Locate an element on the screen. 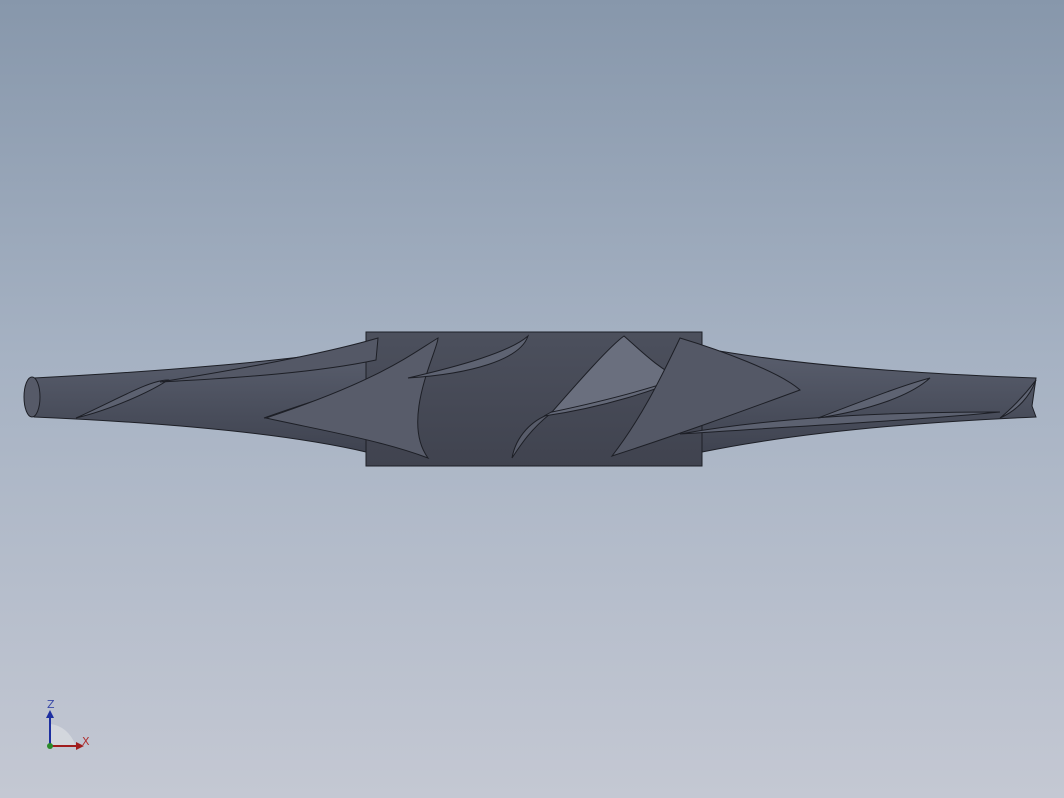 The width and height of the screenshot is (1064, 798). z-axis-label: Z is located at coordinates (51, 704).